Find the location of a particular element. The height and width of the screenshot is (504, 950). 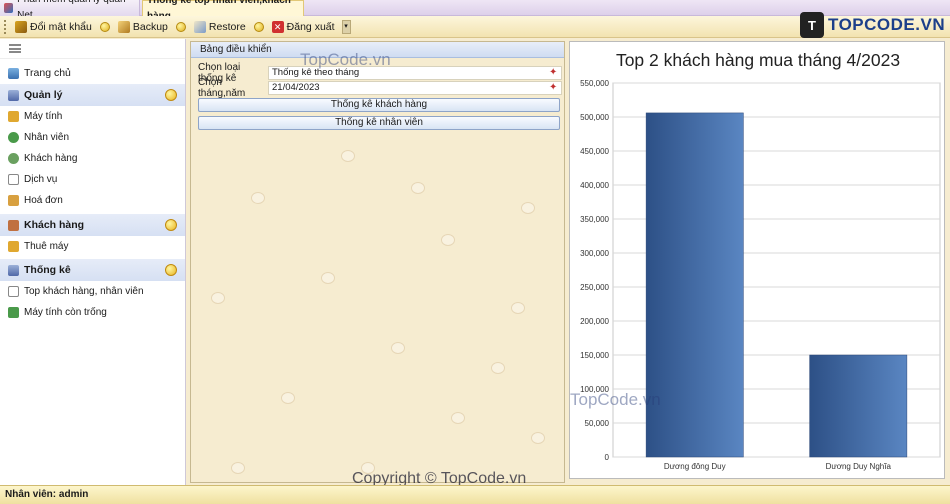

sidebar-group-statistics: Thống kê is located at coordinates (92, 270).